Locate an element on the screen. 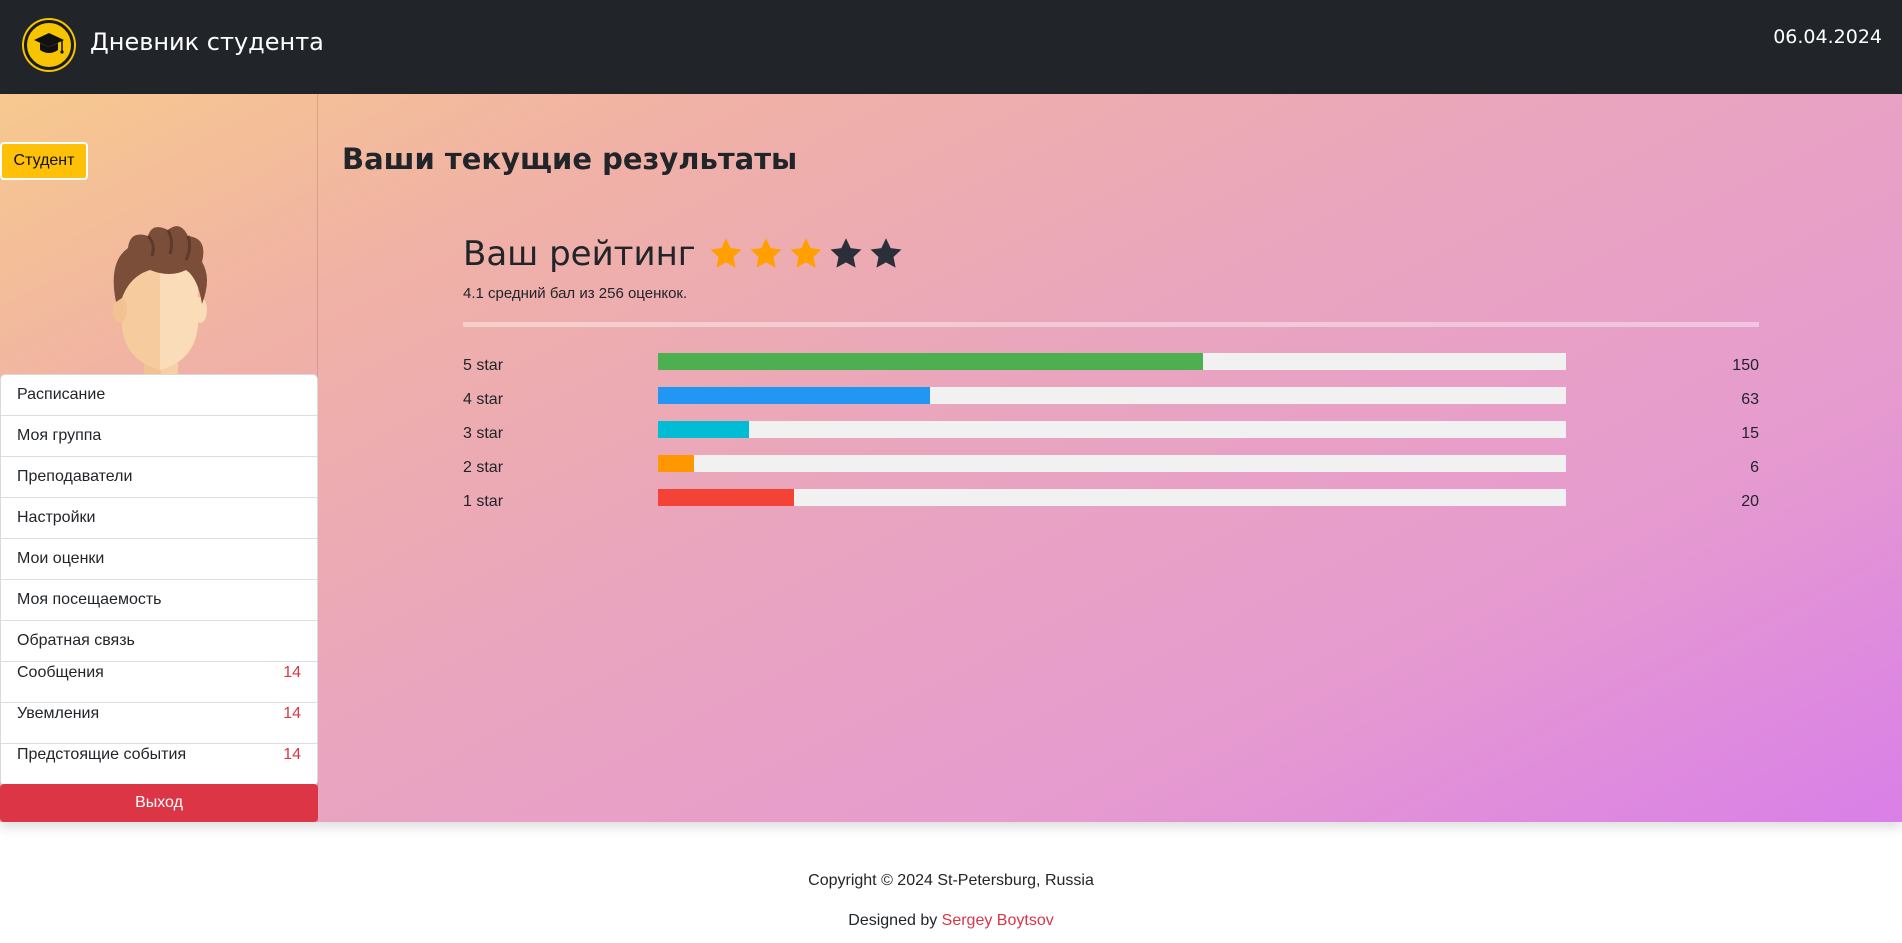 This screenshot has height=943, width=1902. sidebar-item-label: Настройки is located at coordinates (56, 517).